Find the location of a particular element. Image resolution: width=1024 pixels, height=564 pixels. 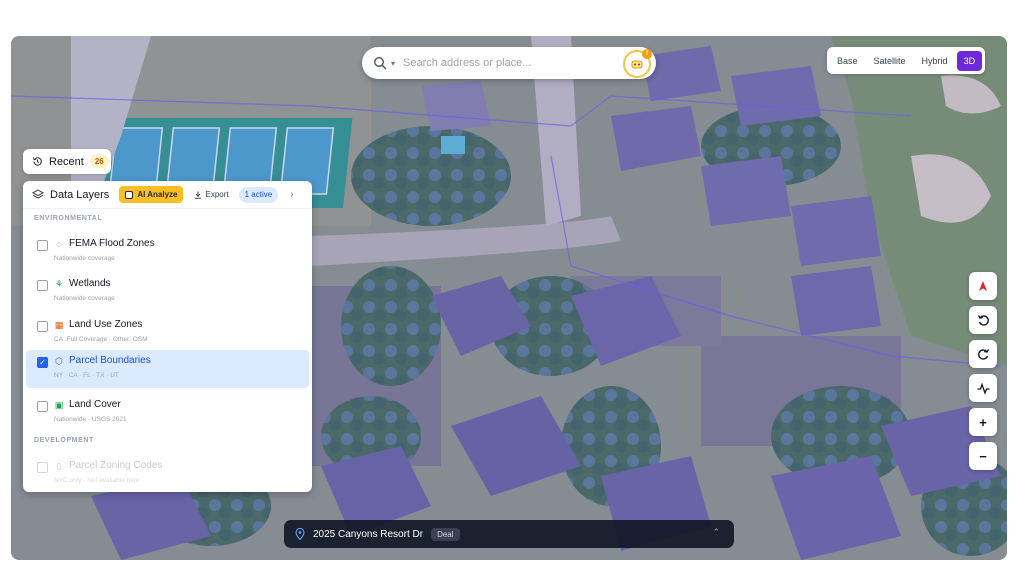

layer-name: FEMA Flood Zones is located at coordinates (112, 243).